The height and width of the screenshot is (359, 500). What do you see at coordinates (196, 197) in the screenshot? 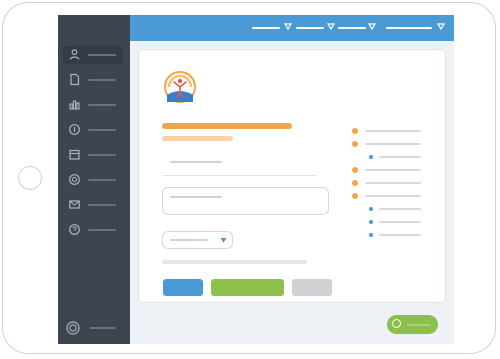
I see `input-placeholder` at bounding box center [196, 197].